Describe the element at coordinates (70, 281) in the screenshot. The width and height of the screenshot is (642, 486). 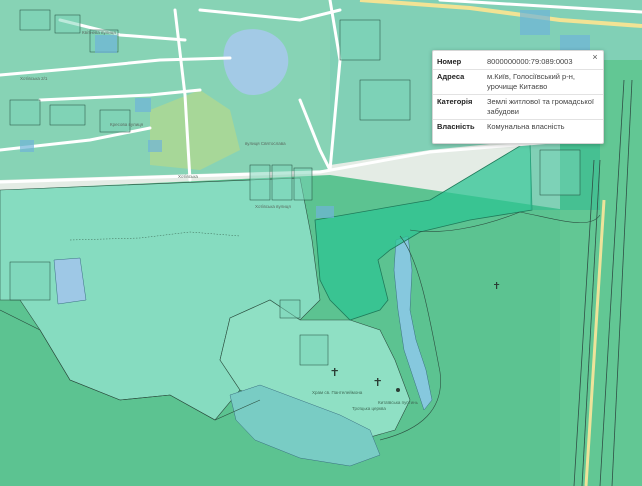
I see `pond-left` at that location.